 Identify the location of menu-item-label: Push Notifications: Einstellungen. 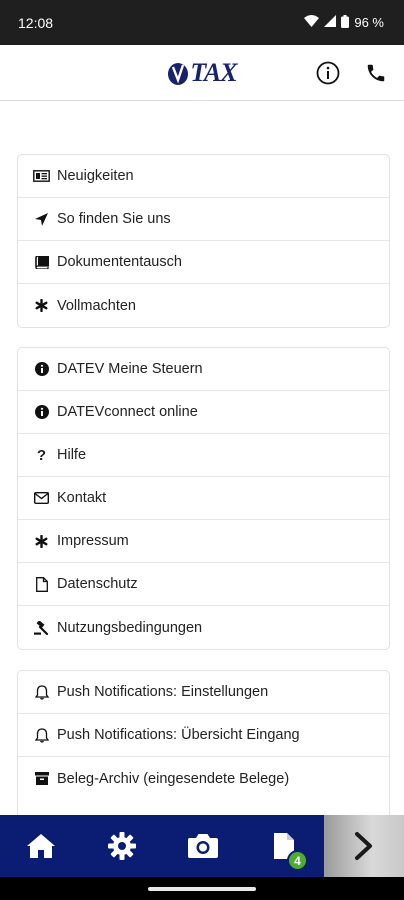
(163, 692).